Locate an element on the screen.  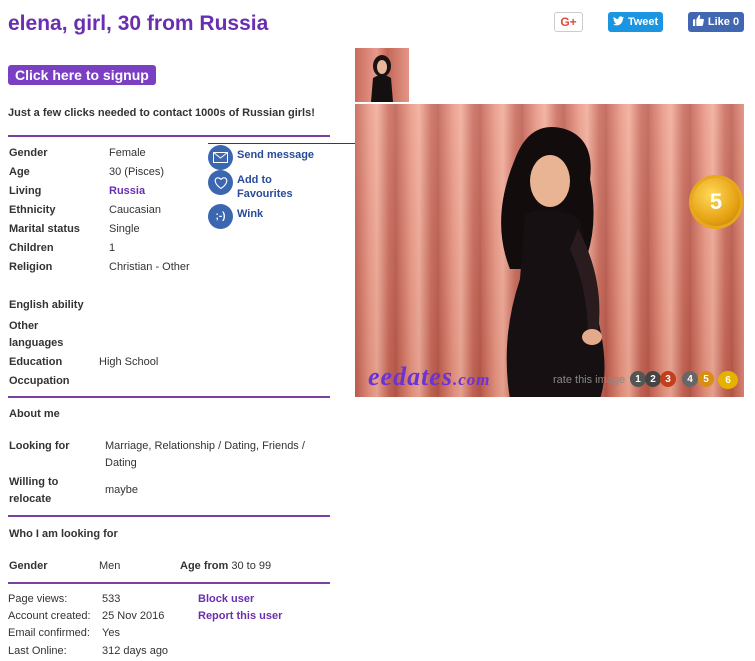
seeking-gender-value: Men is located at coordinates (110, 566).